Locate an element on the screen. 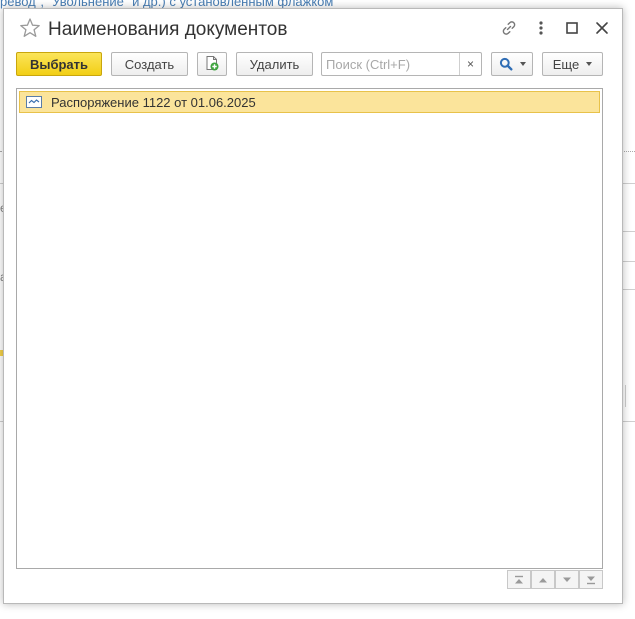 Image resolution: width=635 pixels, height=619 pixels. first-page-button is located at coordinates (519, 579).